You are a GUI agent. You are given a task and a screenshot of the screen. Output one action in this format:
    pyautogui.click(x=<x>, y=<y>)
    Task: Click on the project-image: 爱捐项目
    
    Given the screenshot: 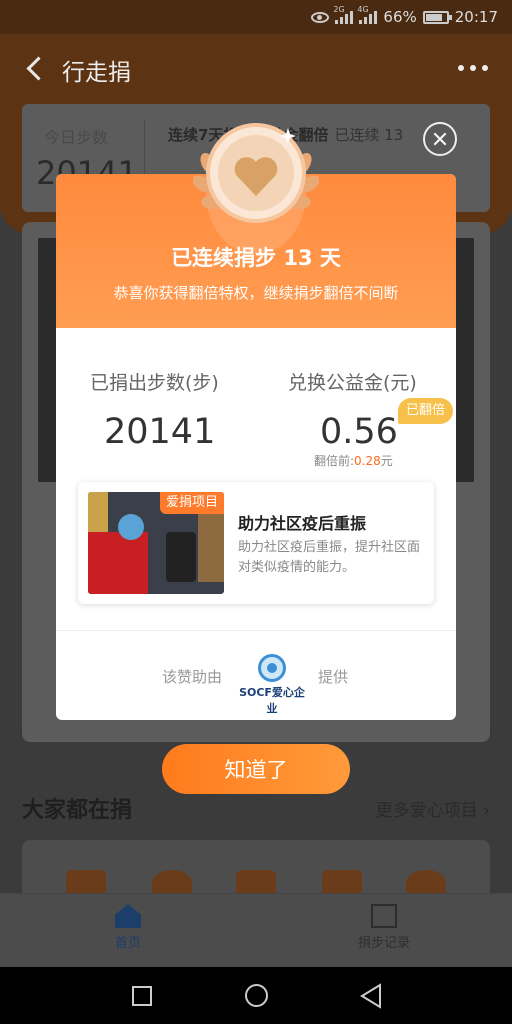 What is the action you would take?
    pyautogui.click(x=156, y=543)
    